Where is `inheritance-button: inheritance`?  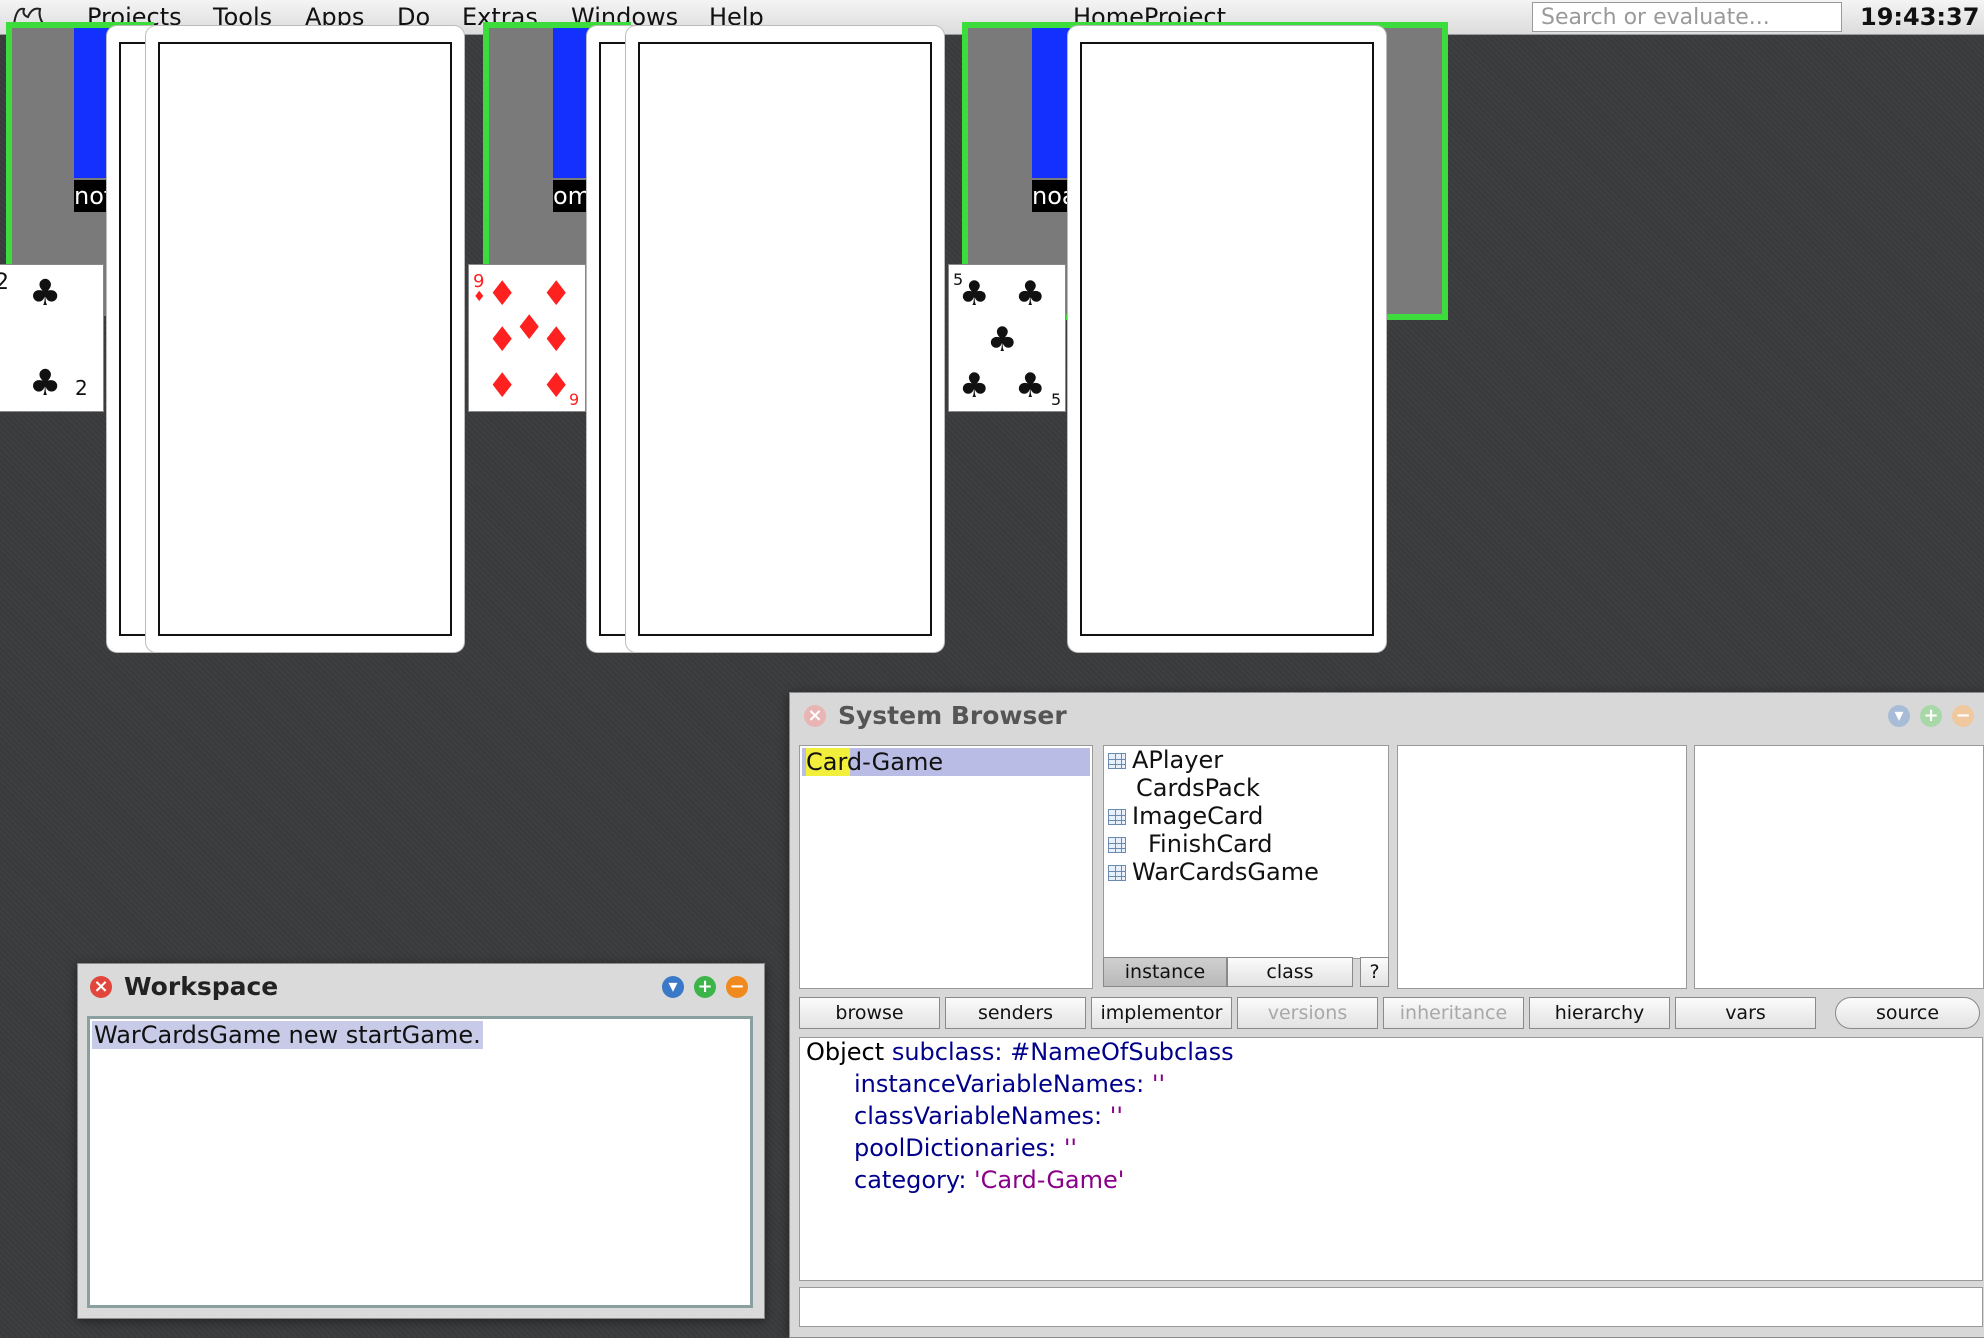
inheritance-button: inheritance is located at coordinates (1453, 1013).